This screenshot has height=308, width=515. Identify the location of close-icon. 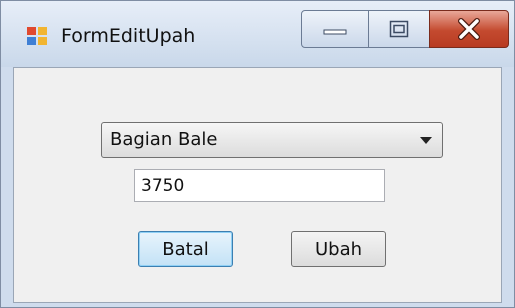
(469, 29).